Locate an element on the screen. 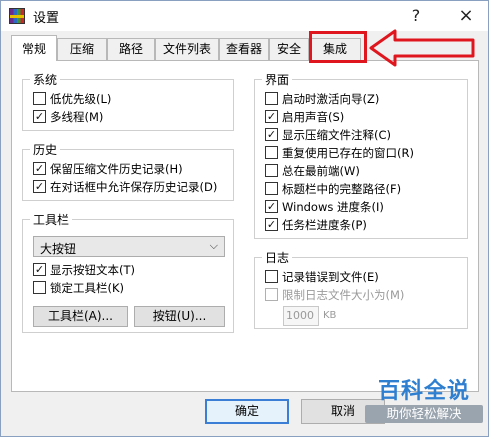 This screenshot has width=489, height=437. toolbar-size-select: 大按钮 ⌵ is located at coordinates (129, 246).